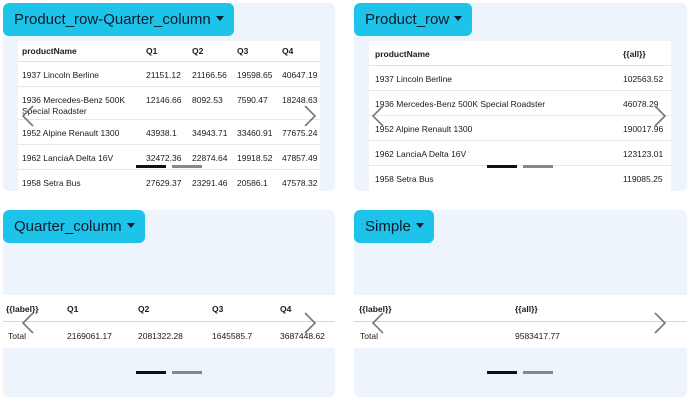 Image resolution: width=690 pixels, height=402 pixels. Describe the element at coordinates (164, 183) in the screenshot. I see `table-cell: 27629.37` at that location.